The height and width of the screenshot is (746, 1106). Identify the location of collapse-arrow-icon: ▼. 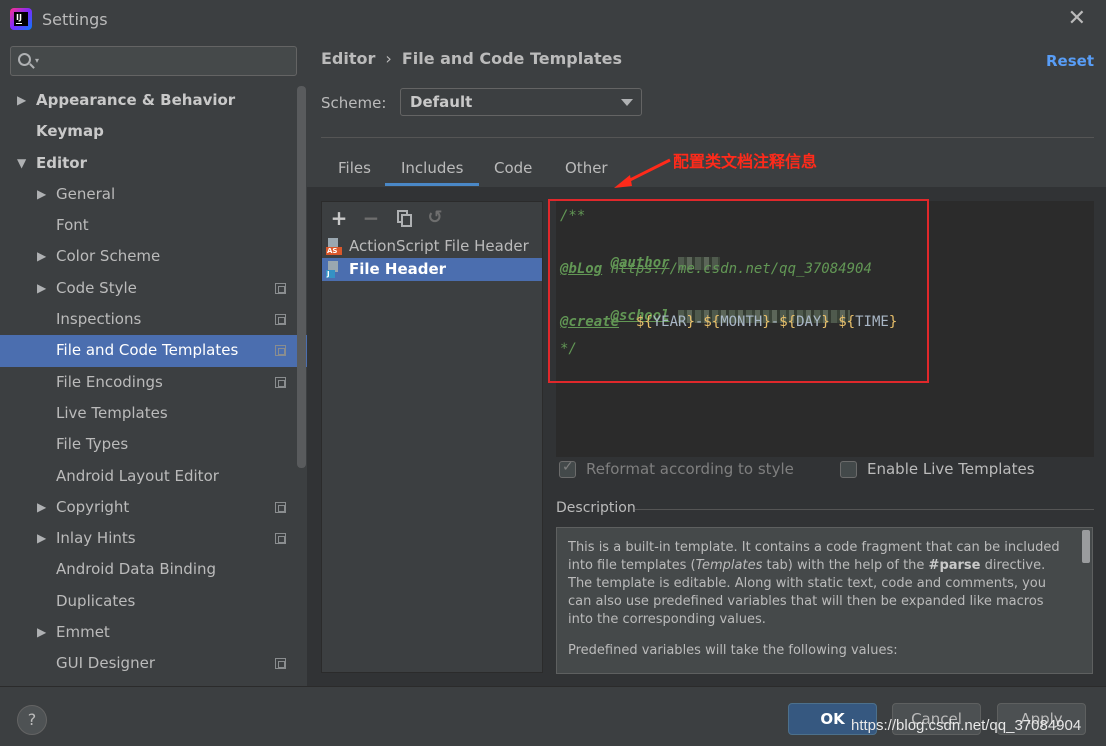
(21, 163).